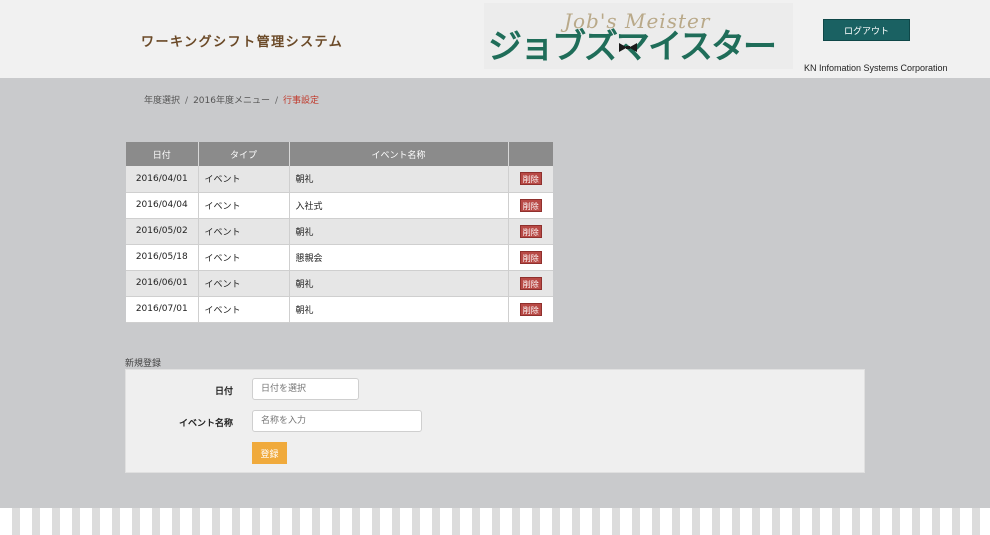 The height and width of the screenshot is (535, 990). Describe the element at coordinates (495, 421) in the screenshot. I see `new-event-form: 日付 イベント名称 登録` at that location.